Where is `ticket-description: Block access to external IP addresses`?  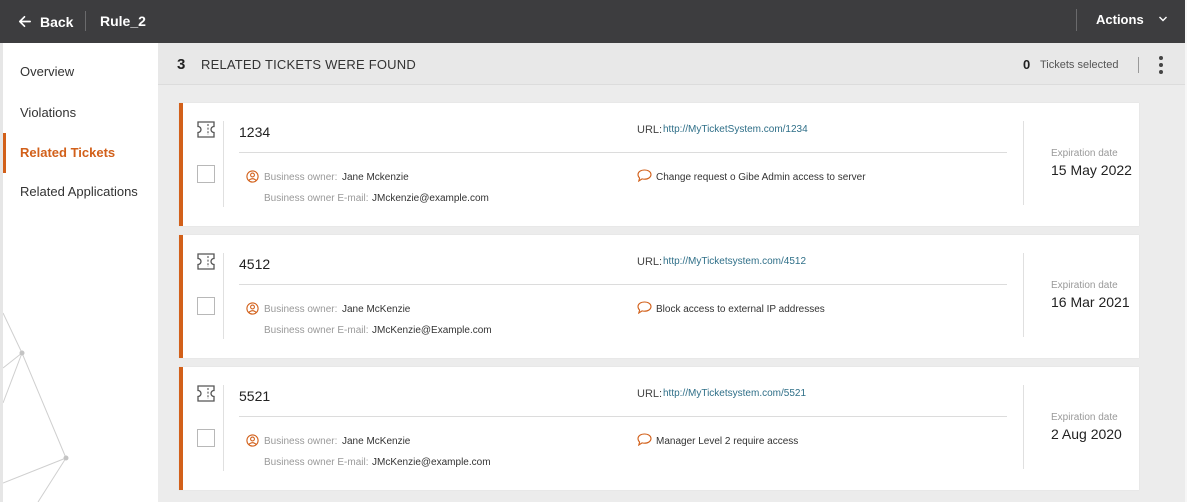 ticket-description: Block access to external IP addresses is located at coordinates (740, 309).